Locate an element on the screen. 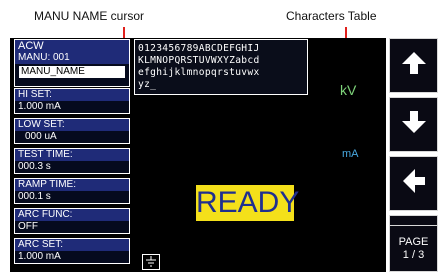 The image size is (440, 274). low-set-label: LOW SET: is located at coordinates (72, 125).